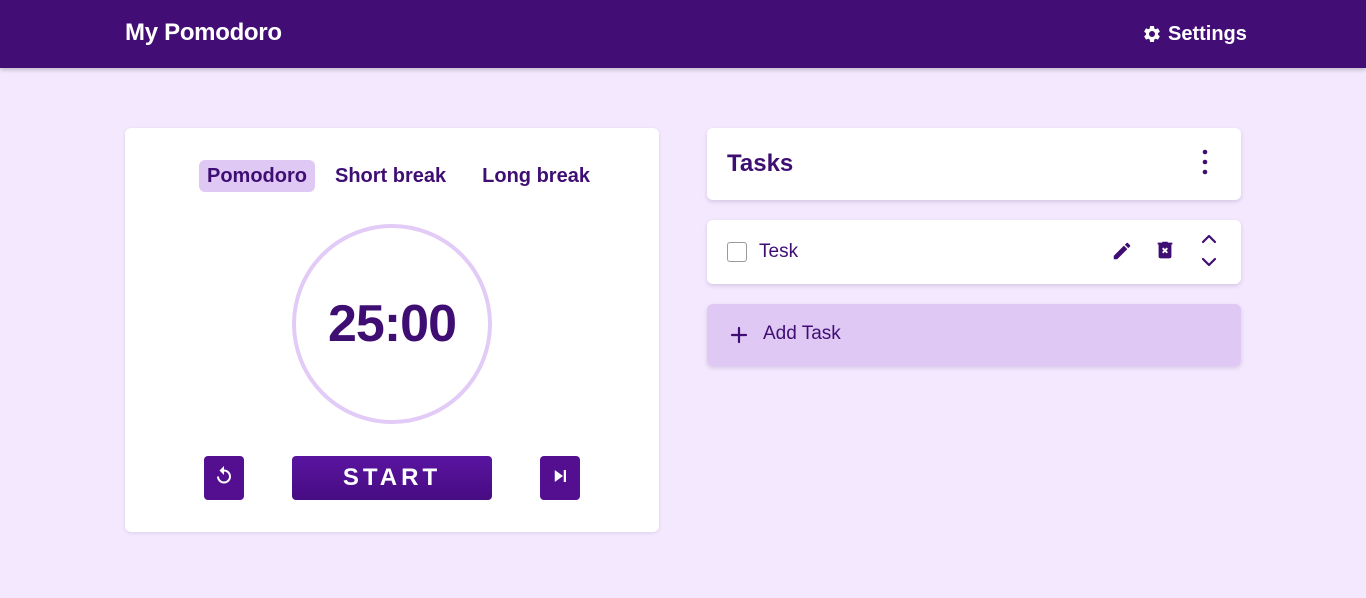  I want to click on chevron-up-icon, so click(1209, 240).